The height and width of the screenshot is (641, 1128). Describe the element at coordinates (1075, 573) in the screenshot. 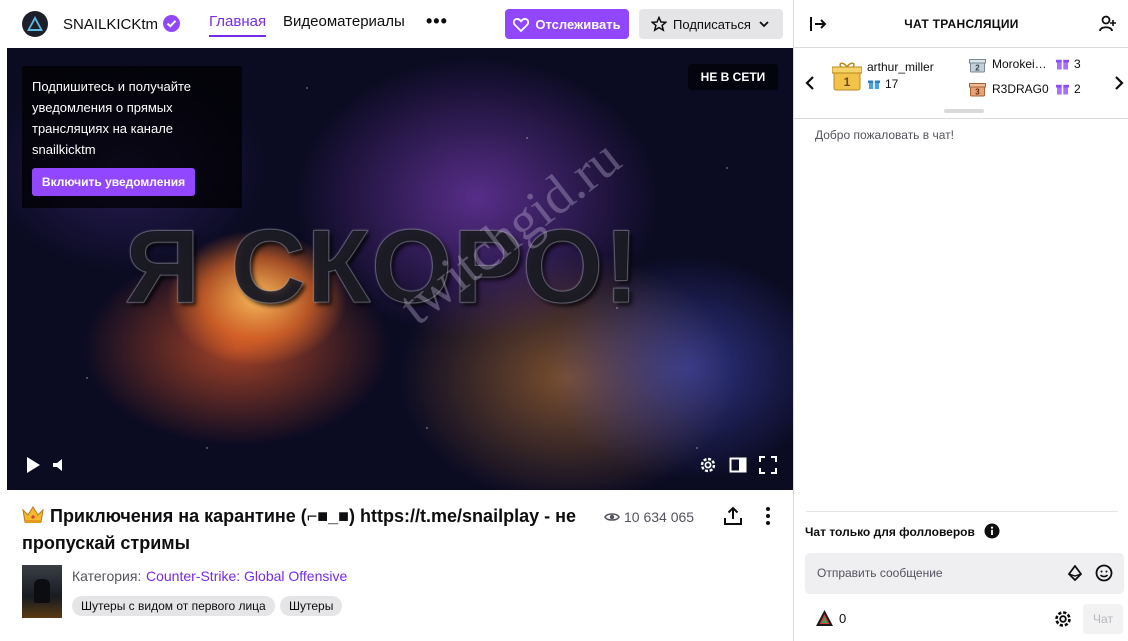

I see `bits-icon` at that location.